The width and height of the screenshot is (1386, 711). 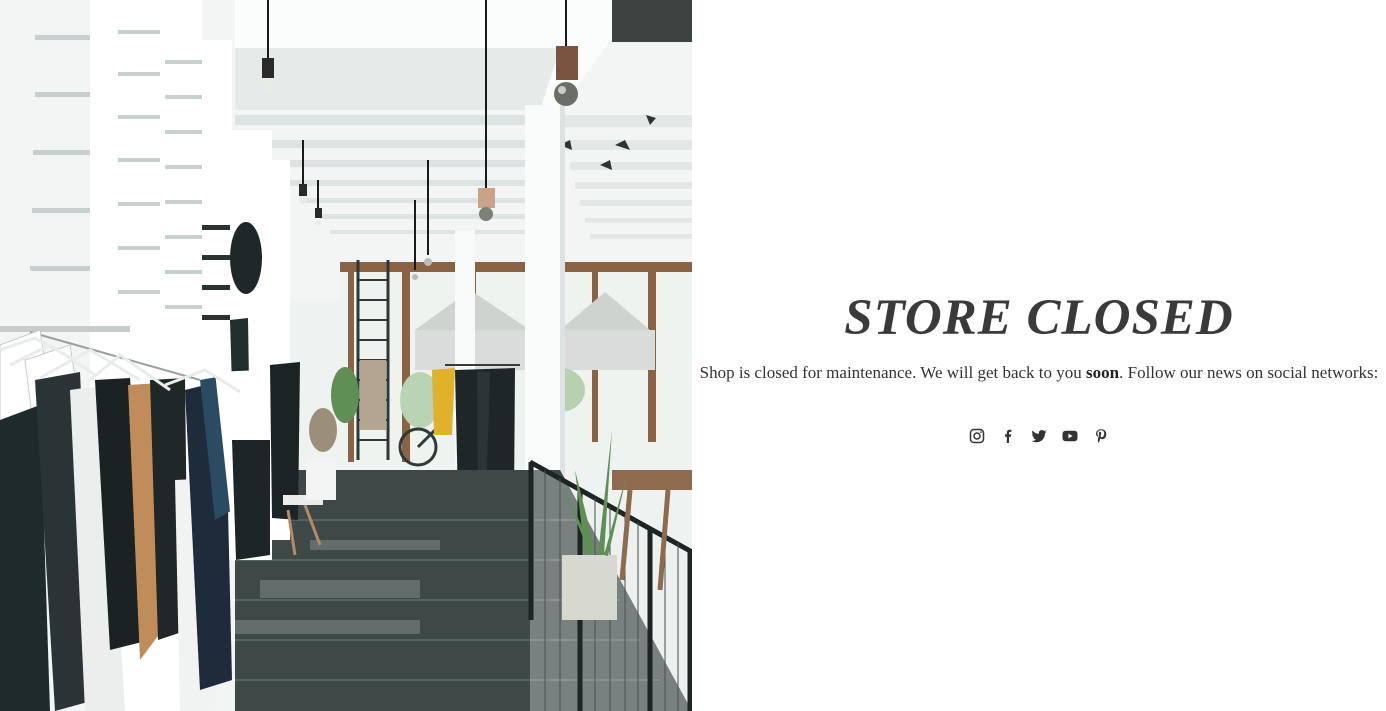 I want to click on youtube-link, so click(x=1070, y=436).